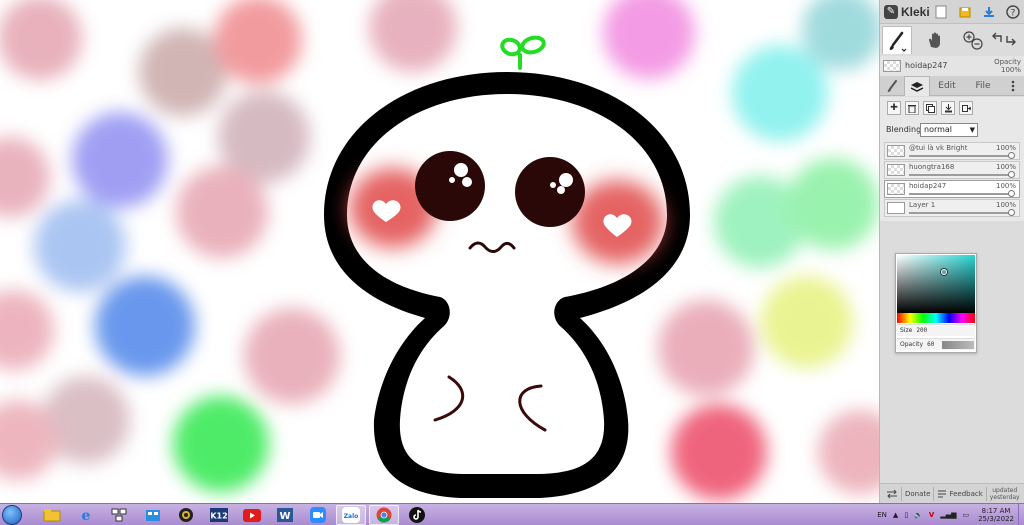 This screenshot has width=1024, height=525. Describe the element at coordinates (944, 272) in the screenshot. I see `color-picker-handle` at that location.